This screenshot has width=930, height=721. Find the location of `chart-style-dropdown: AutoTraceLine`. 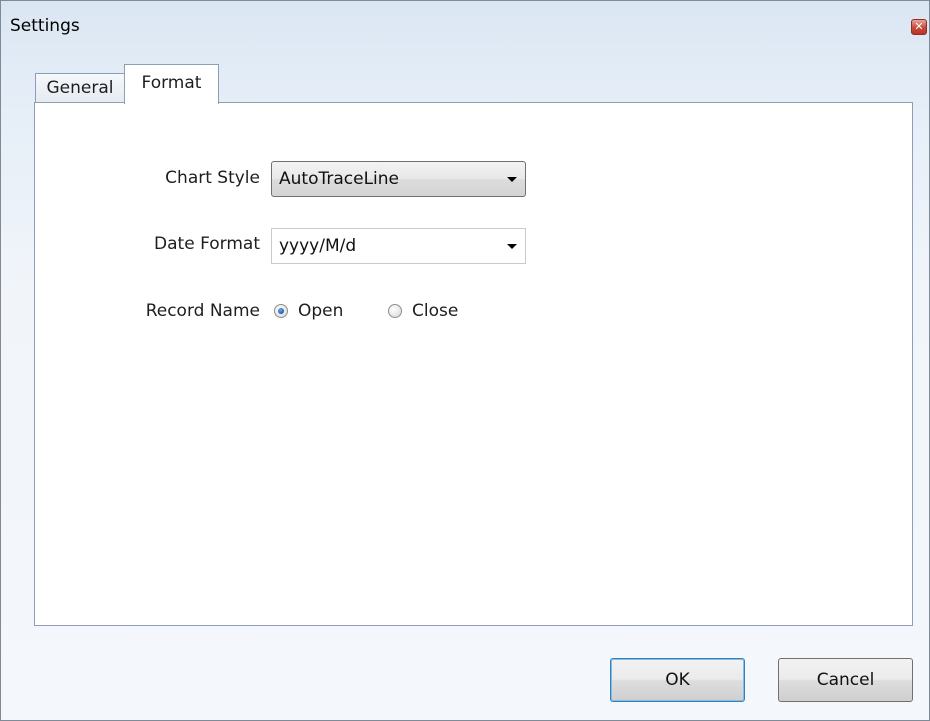

chart-style-dropdown: AutoTraceLine is located at coordinates (398, 179).